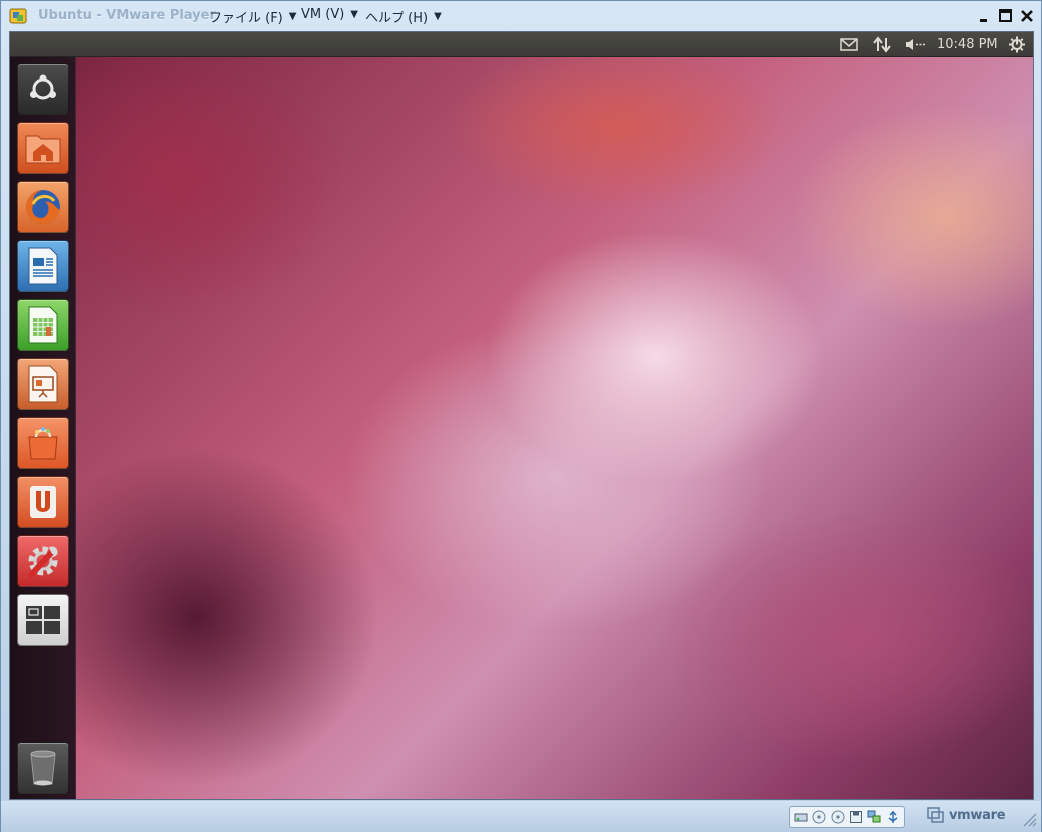 Image resolution: width=1042 pixels, height=832 pixels. Describe the element at coordinates (847, 817) in the screenshot. I see `removable-devices-tray` at that location.